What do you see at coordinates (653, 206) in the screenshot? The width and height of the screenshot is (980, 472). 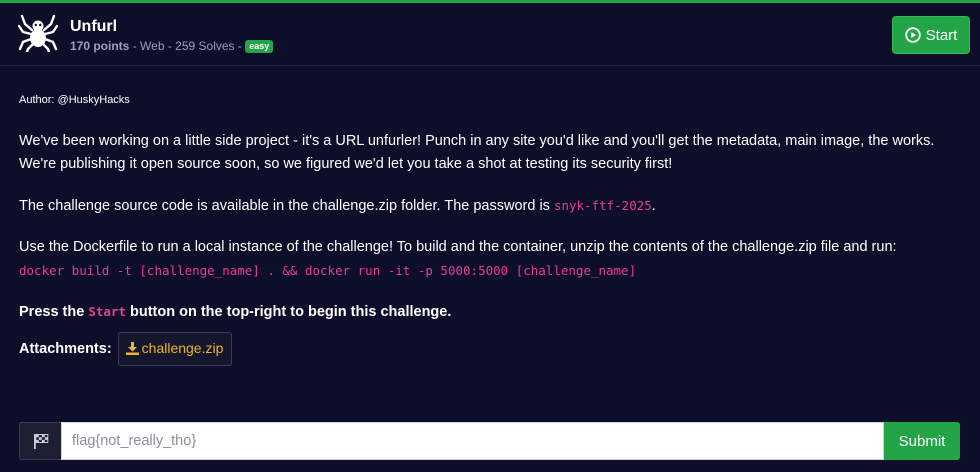 I see `password-text-end: .` at bounding box center [653, 206].